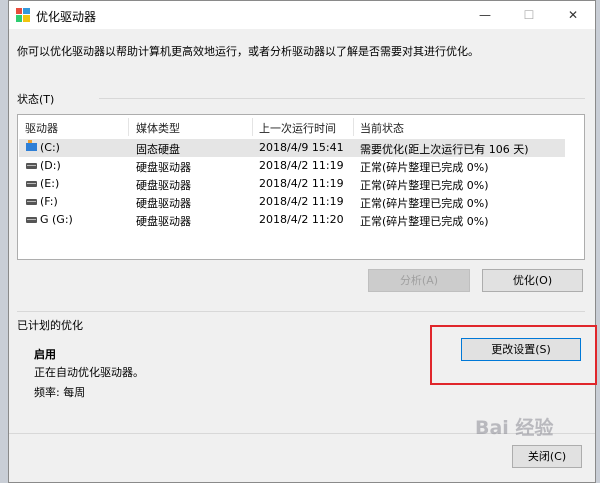 This screenshot has height=483, width=600. What do you see at coordinates (49, 201) in the screenshot?
I see `drive-name: (F:)` at bounding box center [49, 201].